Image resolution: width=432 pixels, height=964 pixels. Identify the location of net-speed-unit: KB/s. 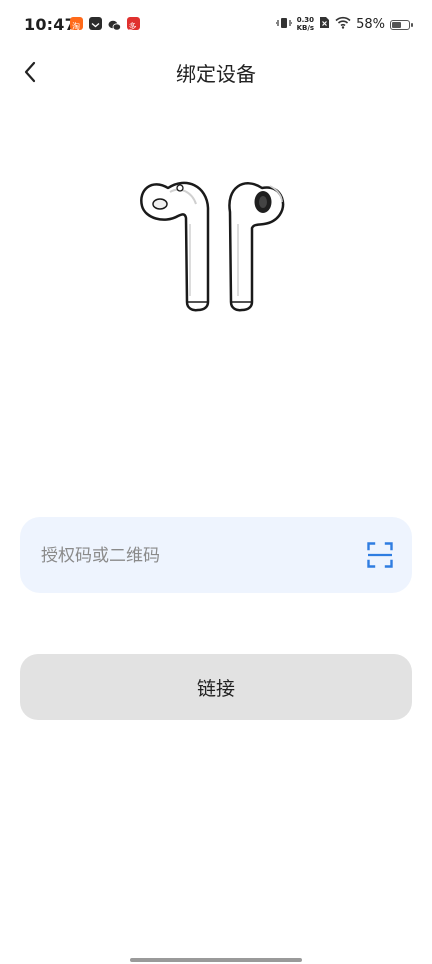
(305, 28).